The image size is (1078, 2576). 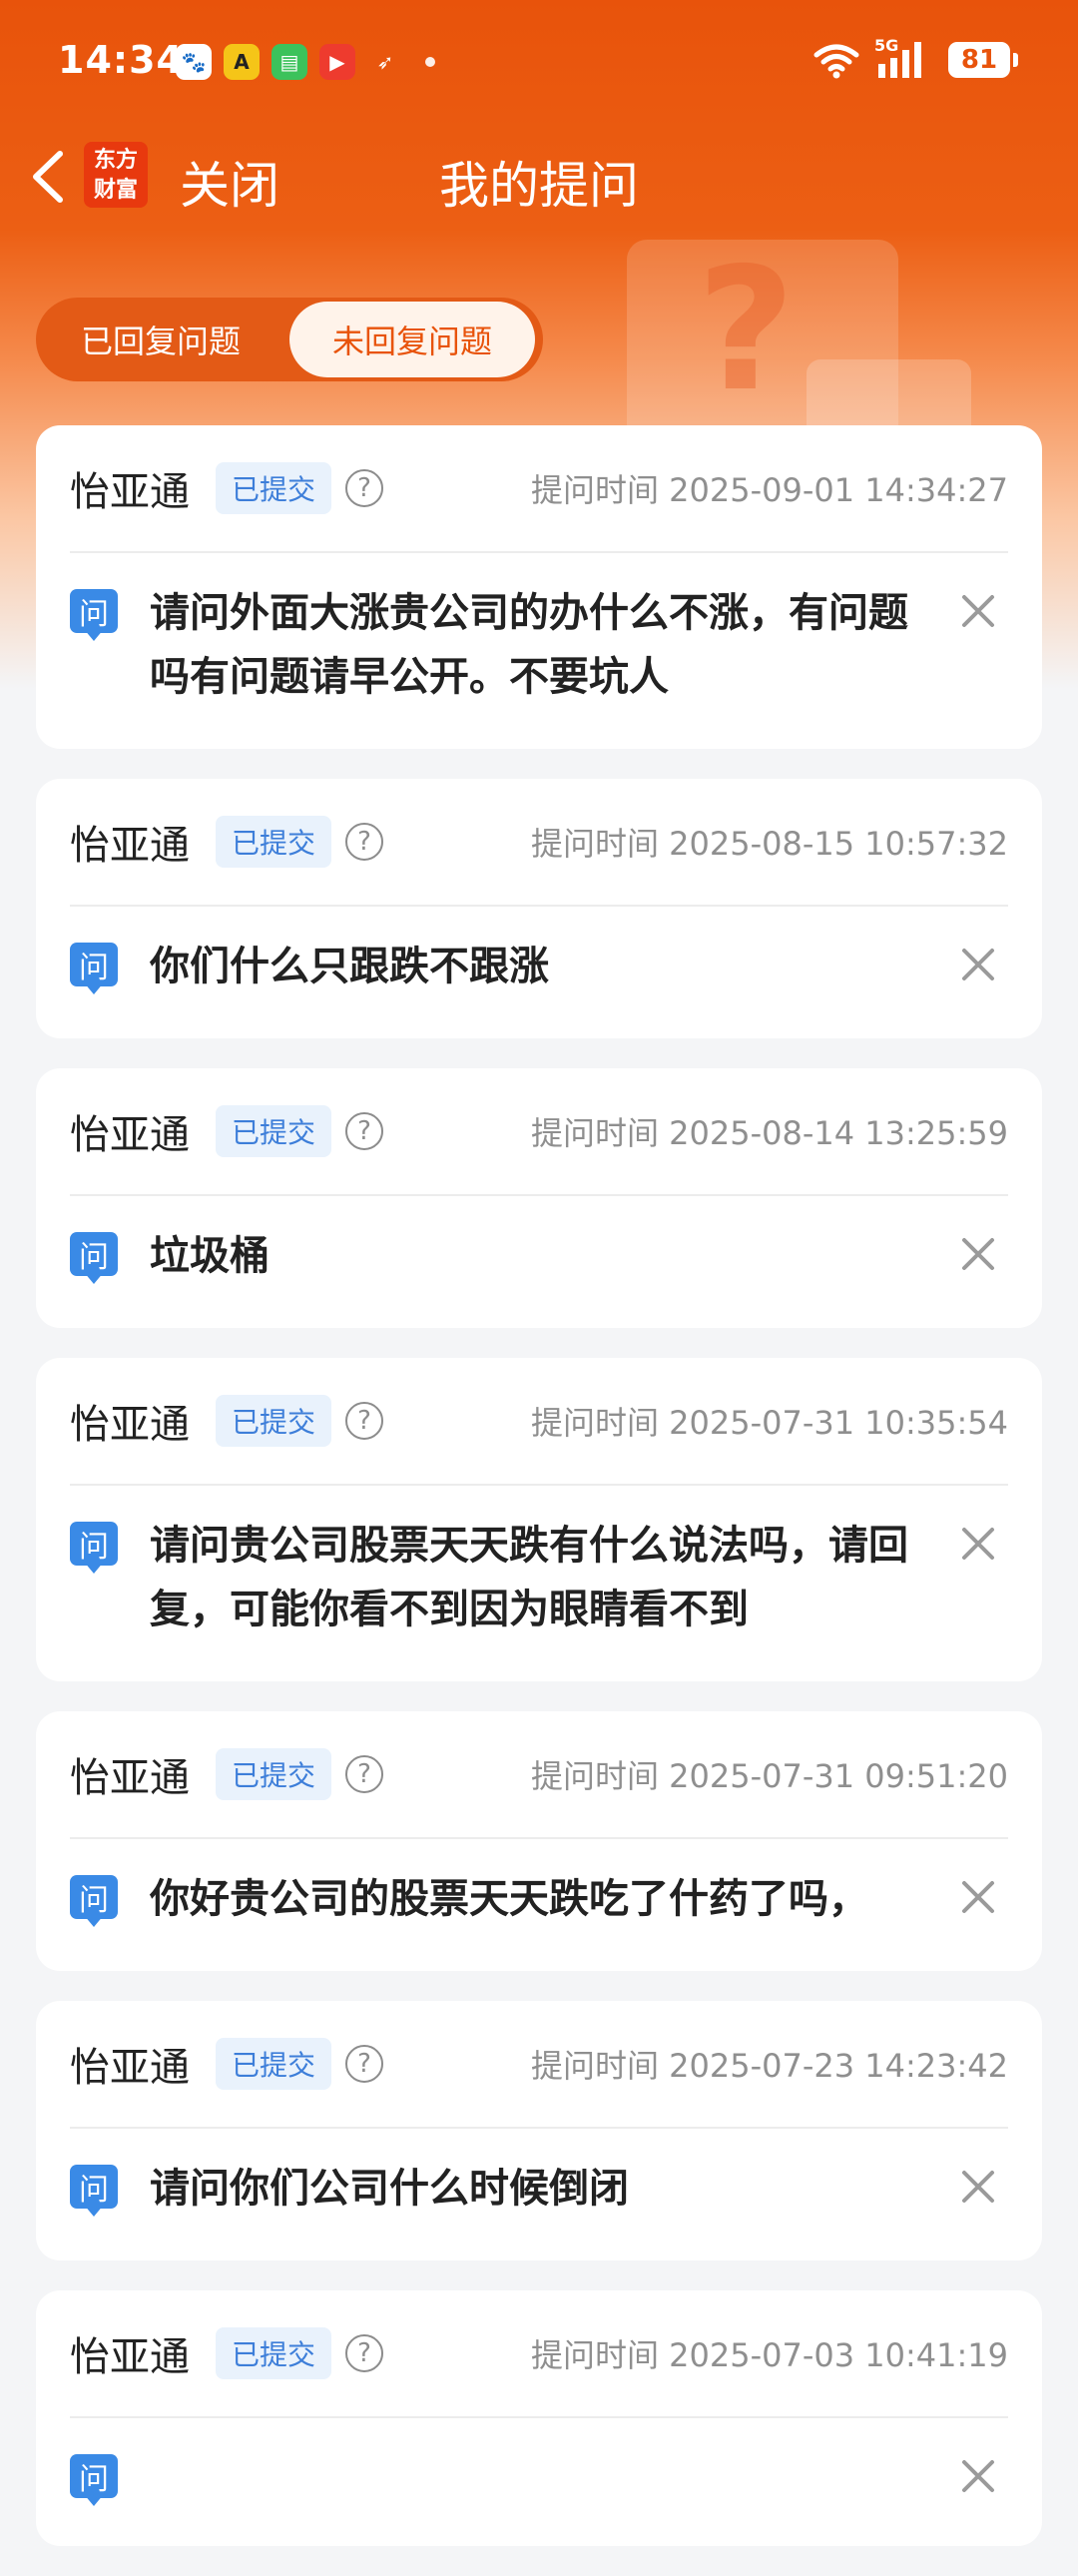 What do you see at coordinates (769, 1133) in the screenshot?
I see `question-time: 提问时间 2025-08-14 13:25:59` at bounding box center [769, 1133].